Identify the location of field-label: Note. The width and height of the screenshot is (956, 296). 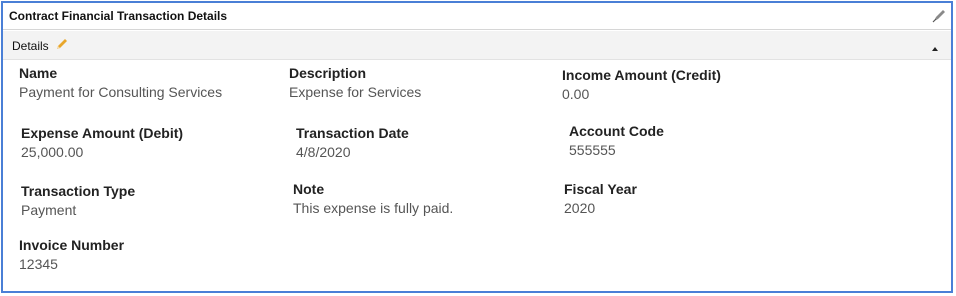
(309, 189).